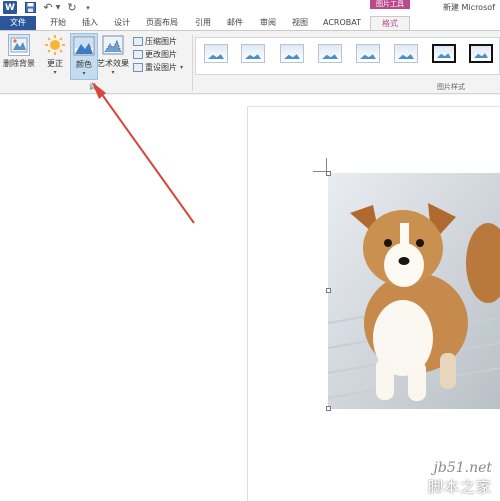 This screenshot has width=500, height=501. Describe the element at coordinates (469, 7) in the screenshot. I see `document-title: 新建 Microsof` at that location.